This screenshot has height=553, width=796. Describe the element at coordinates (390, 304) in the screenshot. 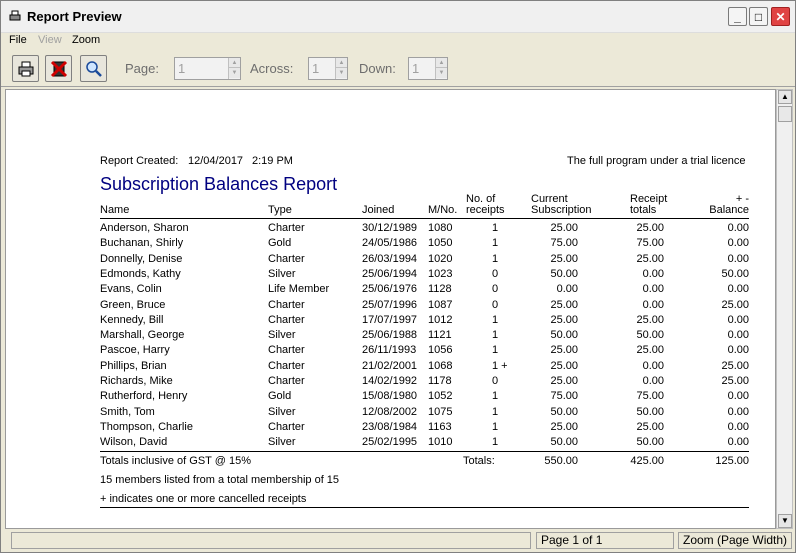

I see `cell-joined: 25/07/1996` at that location.